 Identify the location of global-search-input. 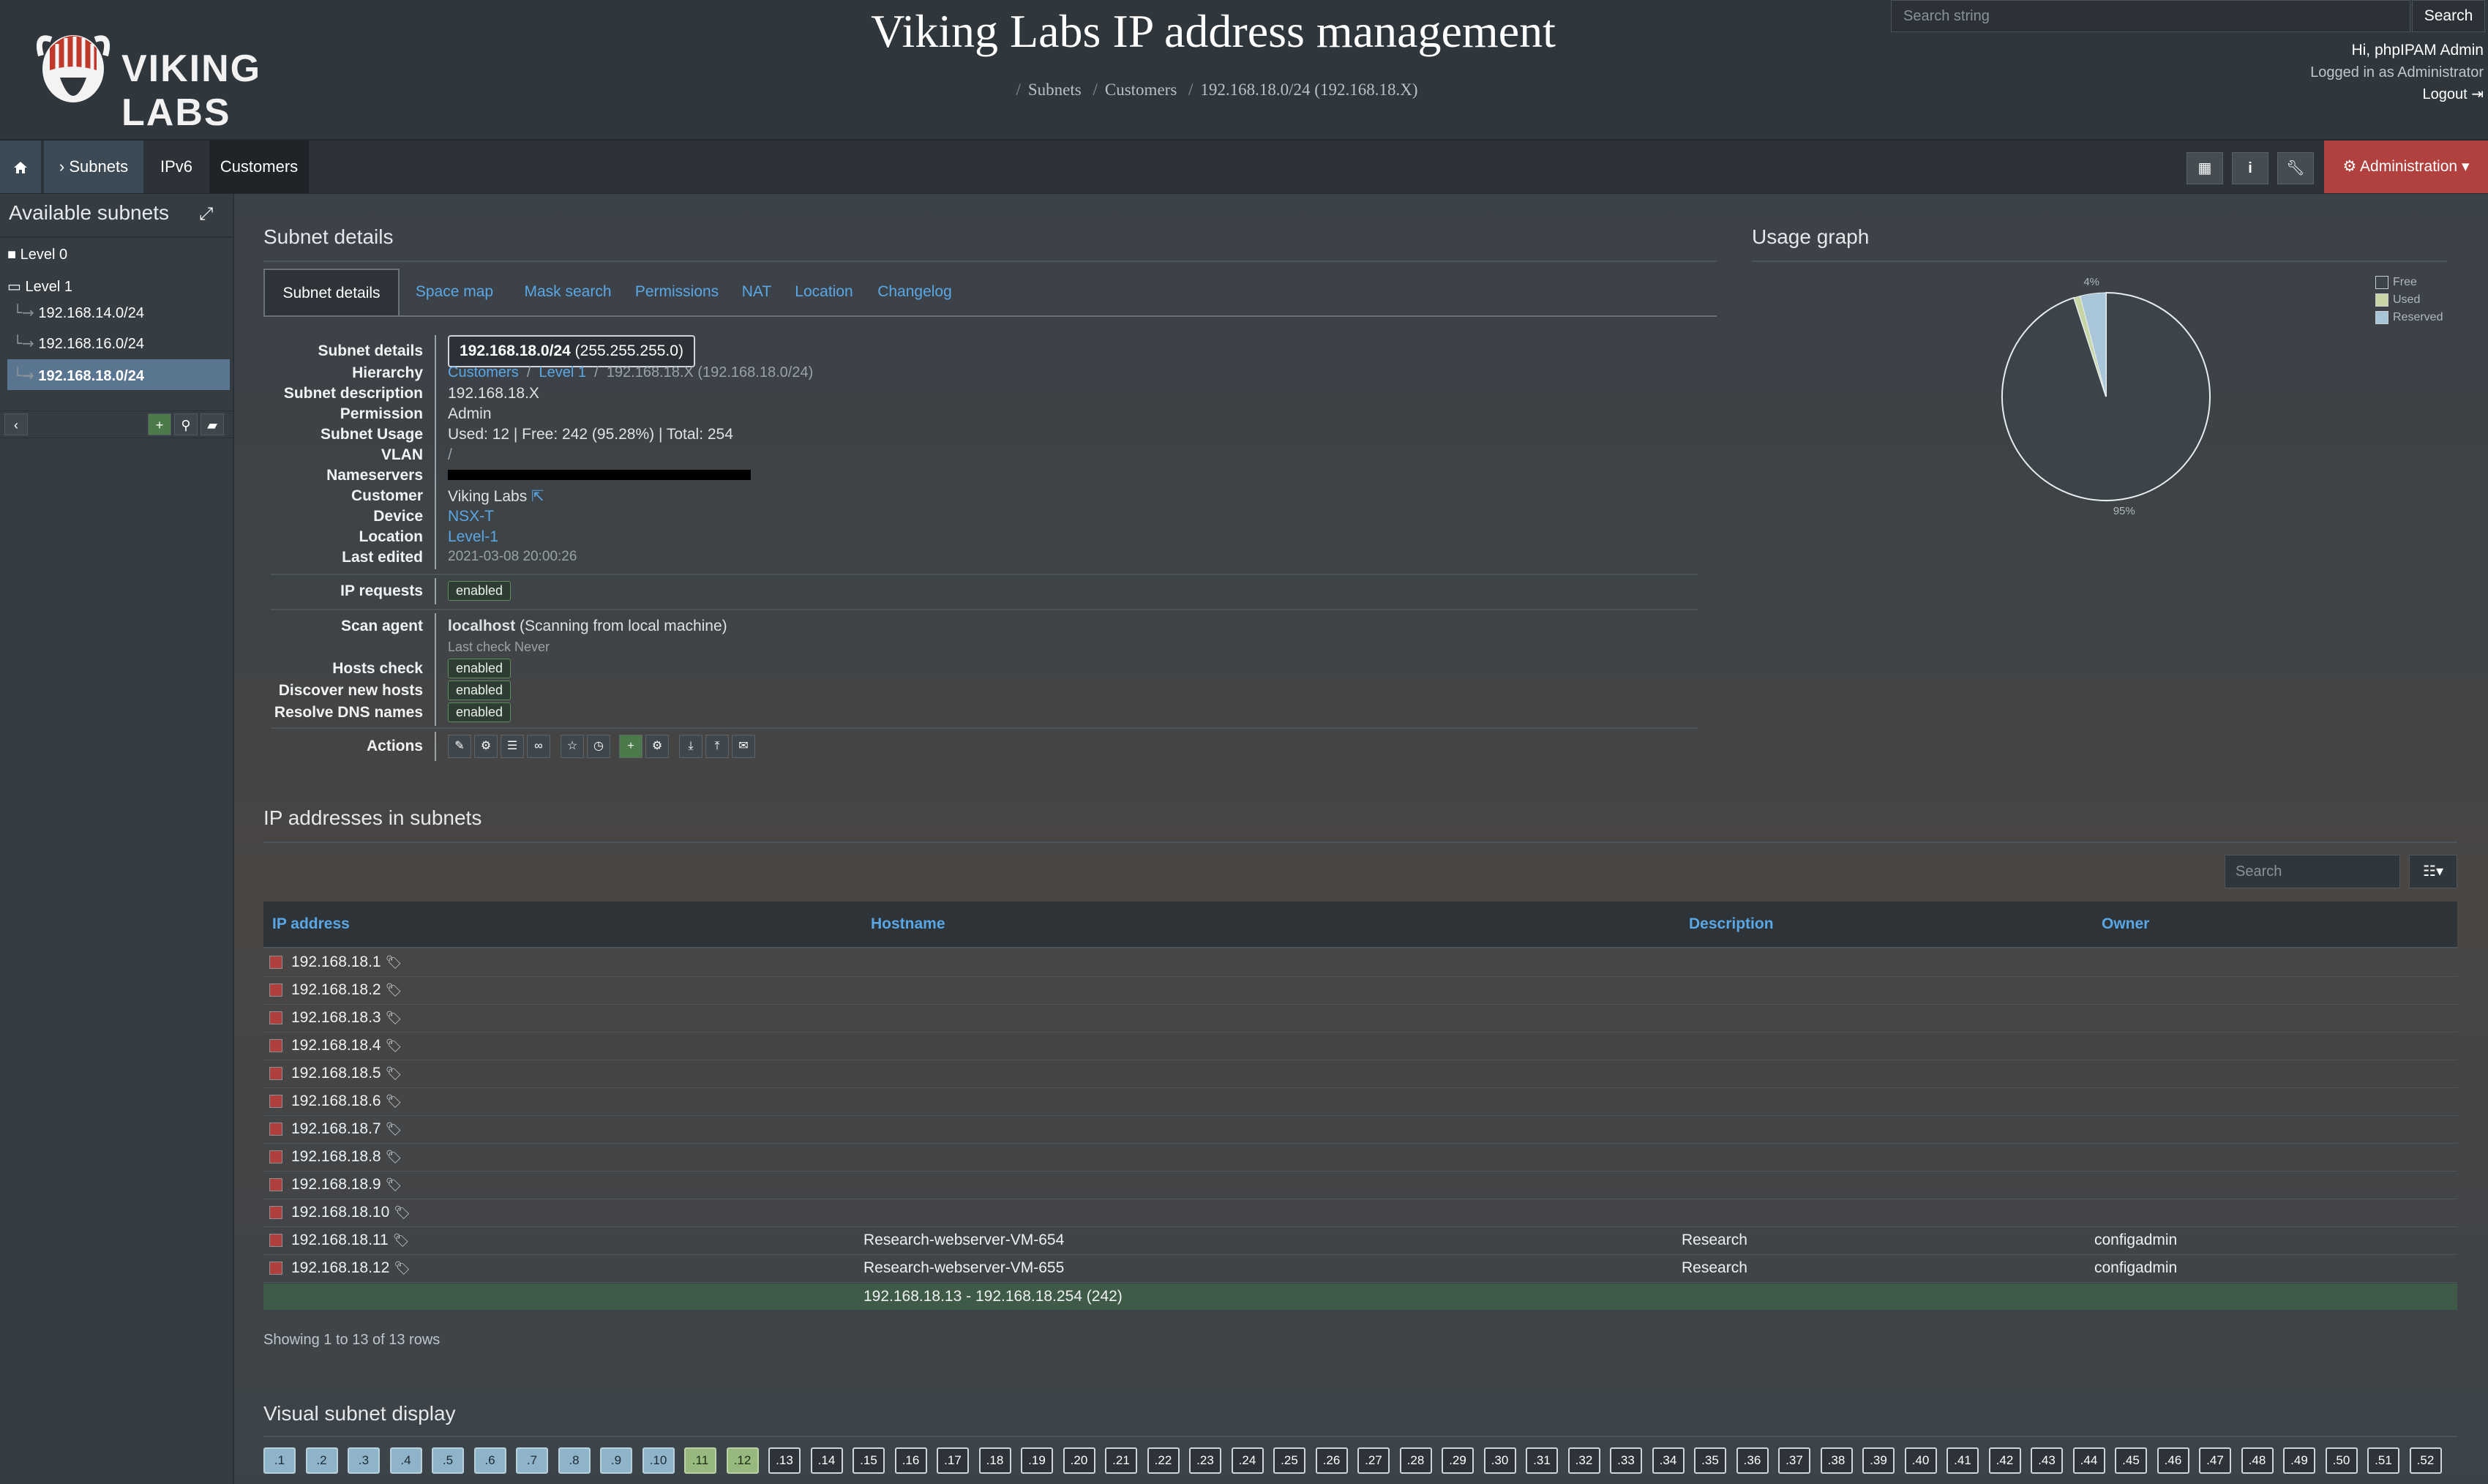
(2151, 16).